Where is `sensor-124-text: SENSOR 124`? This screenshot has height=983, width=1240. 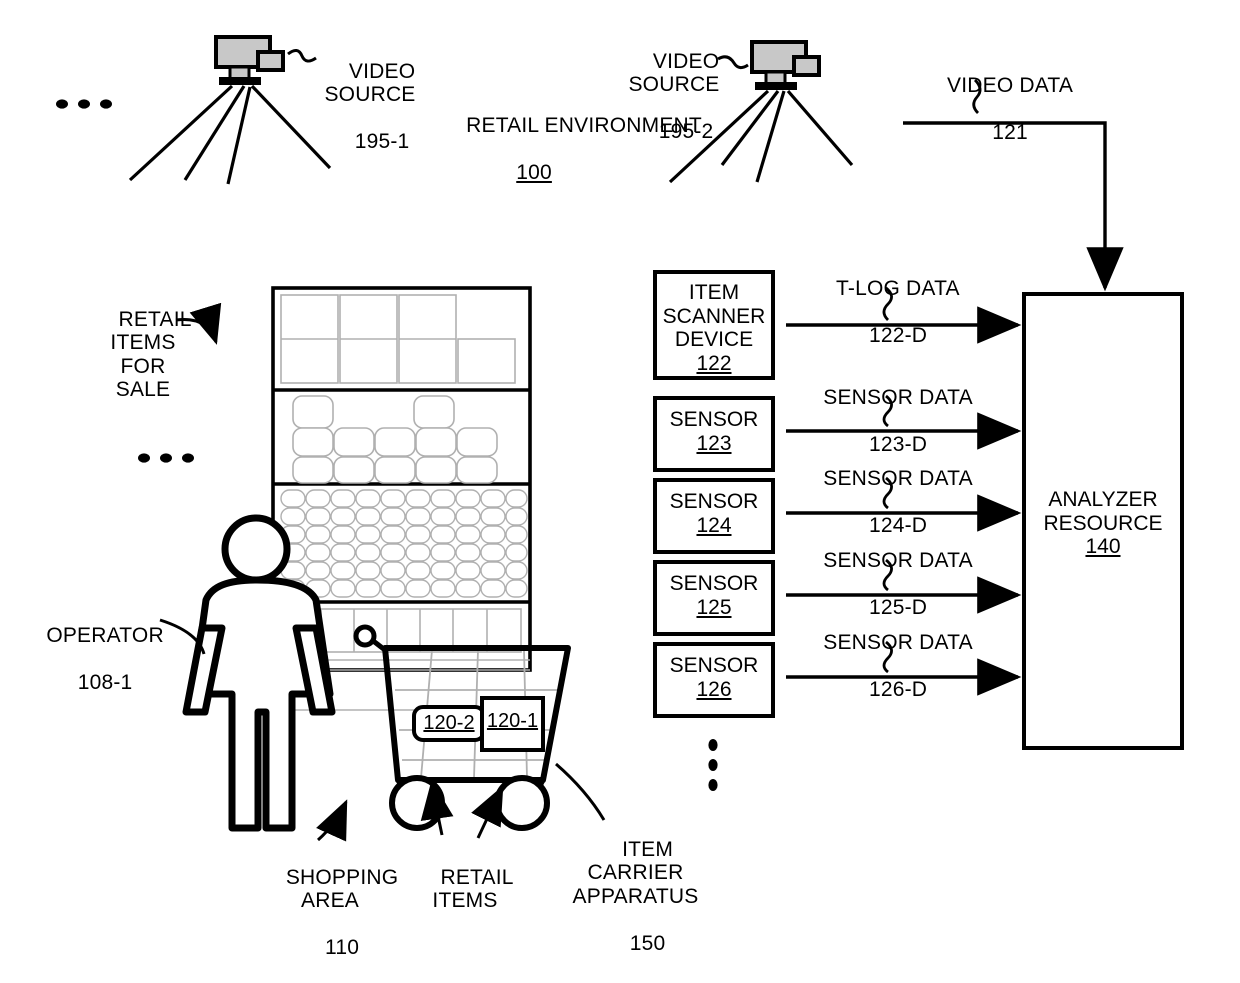 sensor-124-text: SENSOR 124 is located at coordinates (714, 513).